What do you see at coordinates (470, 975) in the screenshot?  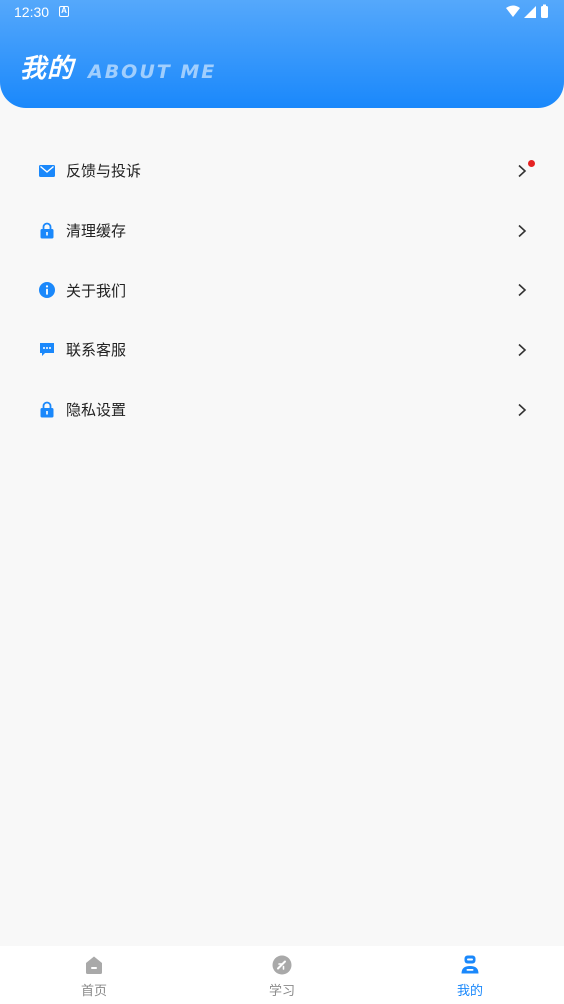 I see `tab-profile: 我的` at bounding box center [470, 975].